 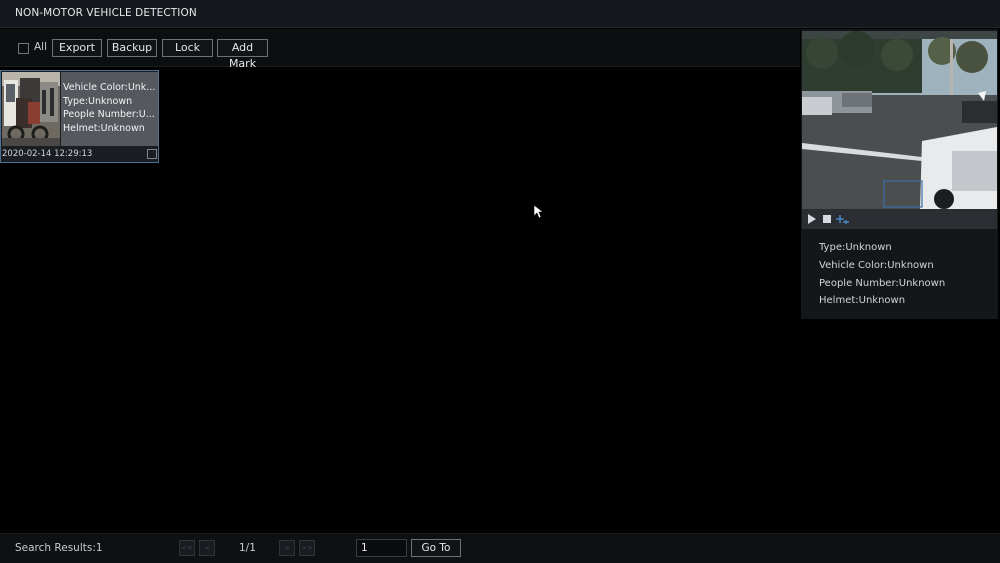 I want to click on stop-icon, so click(x=827, y=219).